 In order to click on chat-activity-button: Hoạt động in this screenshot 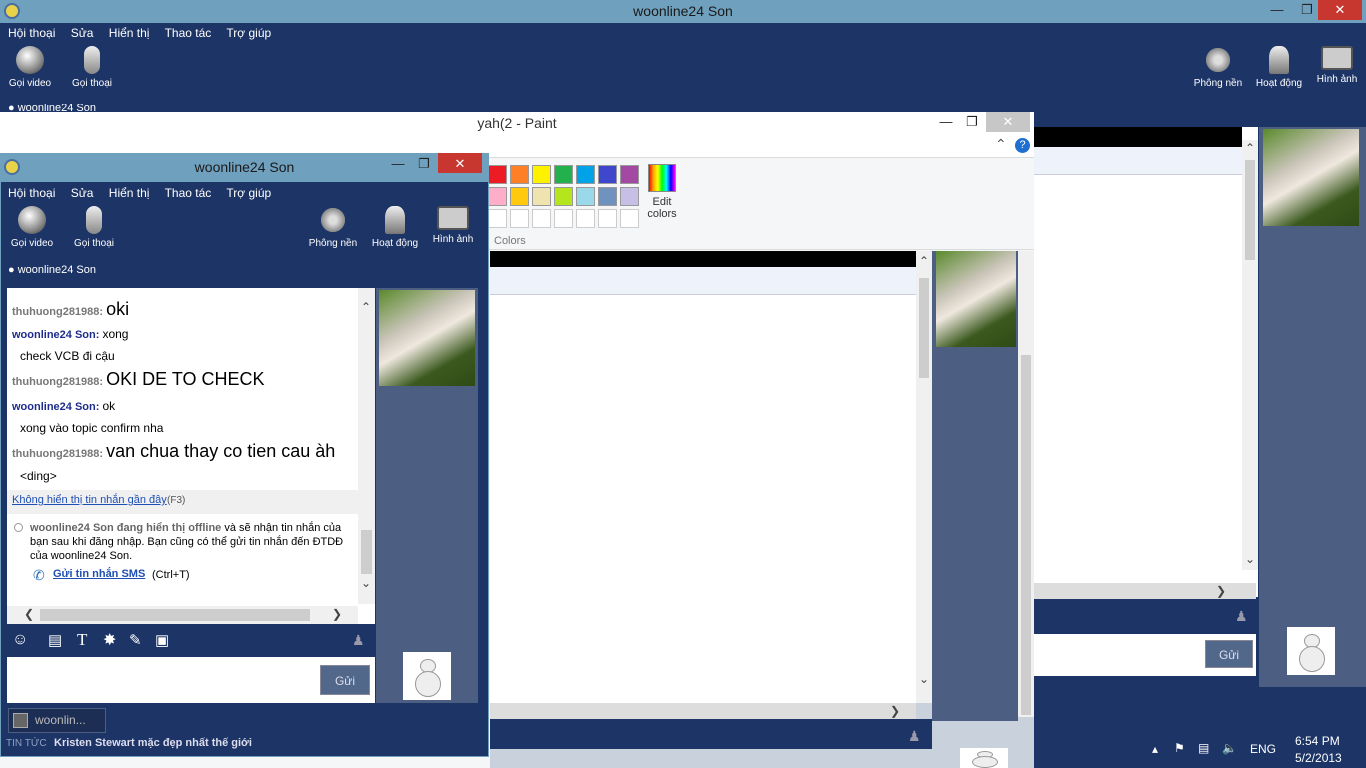, I will do `click(395, 227)`.